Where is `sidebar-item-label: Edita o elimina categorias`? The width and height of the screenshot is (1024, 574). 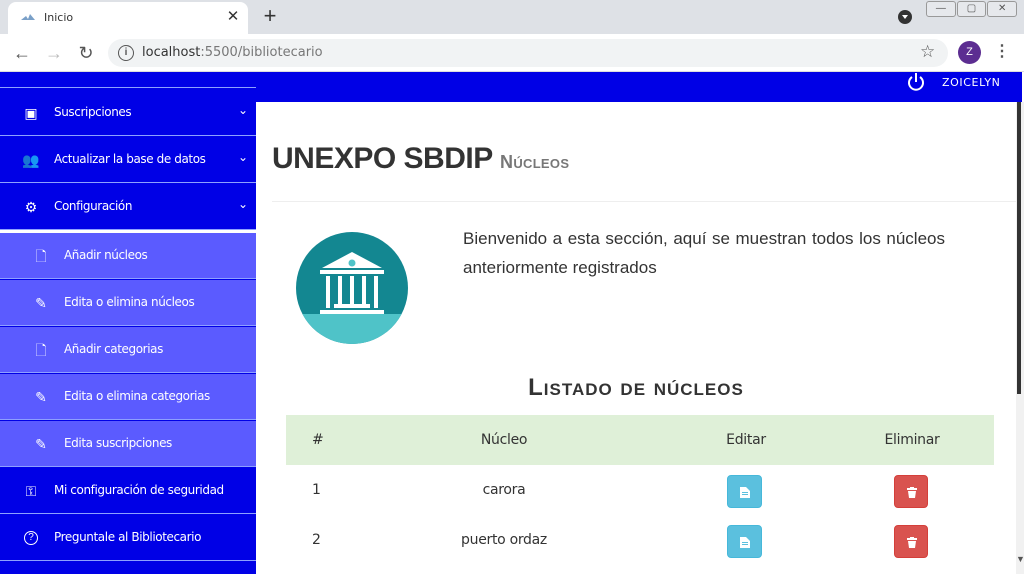
sidebar-item-label: Edita o elimina categorias is located at coordinates (137, 396).